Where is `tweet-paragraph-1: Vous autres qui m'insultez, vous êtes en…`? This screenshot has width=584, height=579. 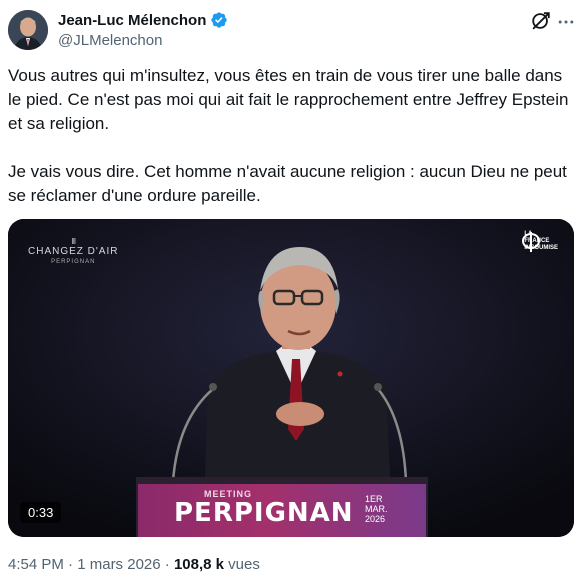
tweet-paragraph-1: Vous autres qui m'insultez, vous êtes en… is located at coordinates (288, 99).